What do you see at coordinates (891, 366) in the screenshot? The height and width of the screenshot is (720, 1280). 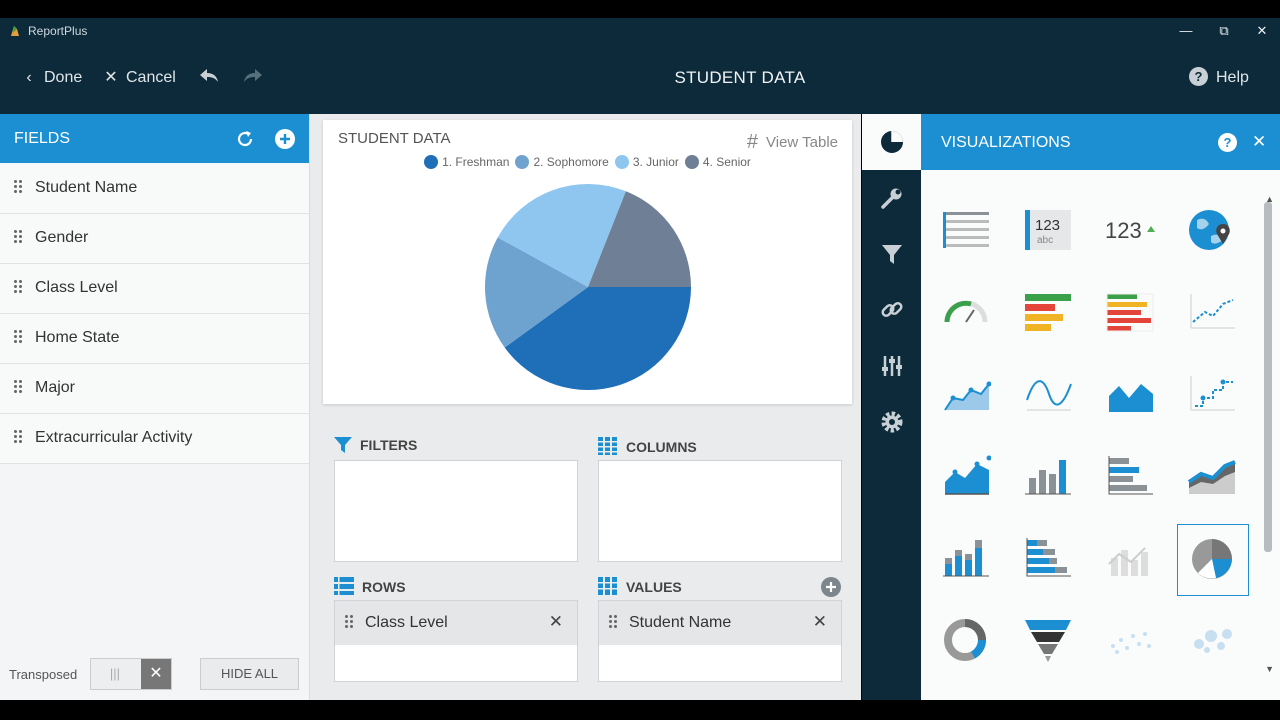 I see `tab-adjustments` at bounding box center [891, 366].